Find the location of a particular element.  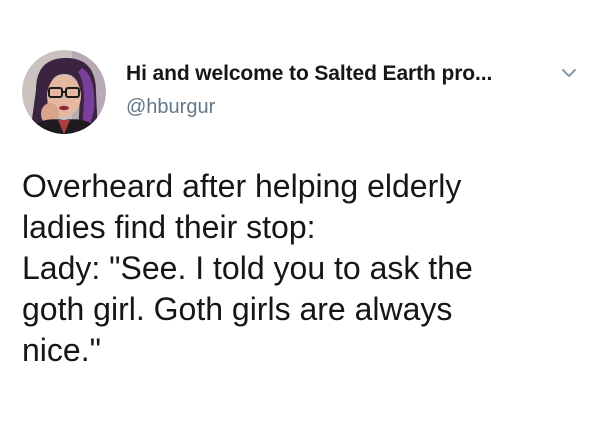

avatar-image is located at coordinates (64, 92).